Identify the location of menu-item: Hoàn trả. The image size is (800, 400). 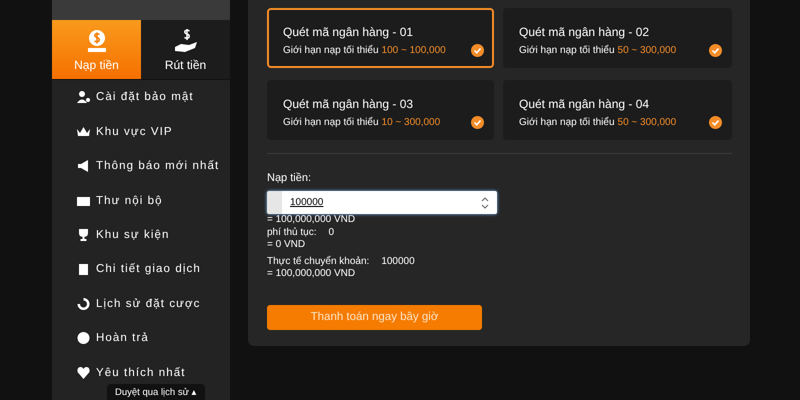
(153, 338).